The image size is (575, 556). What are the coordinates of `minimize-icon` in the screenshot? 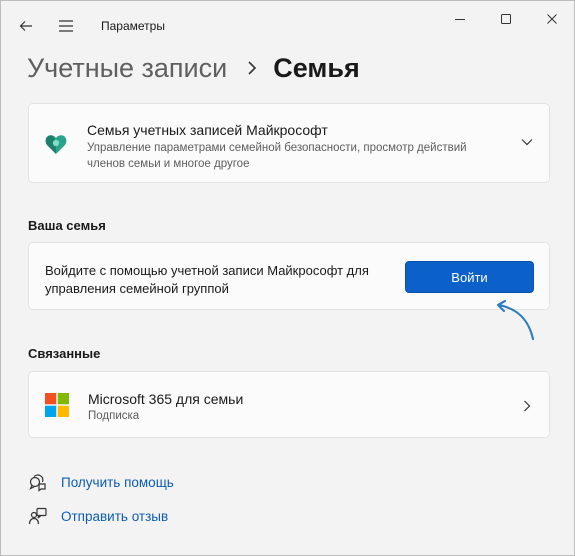 It's located at (460, 19).